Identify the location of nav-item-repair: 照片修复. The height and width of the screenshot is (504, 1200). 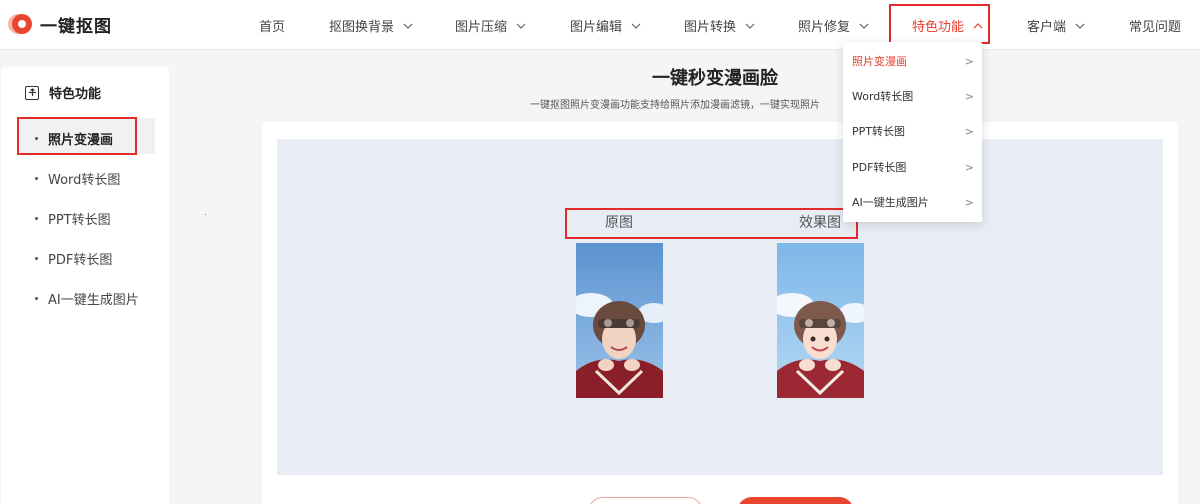
(834, 25).